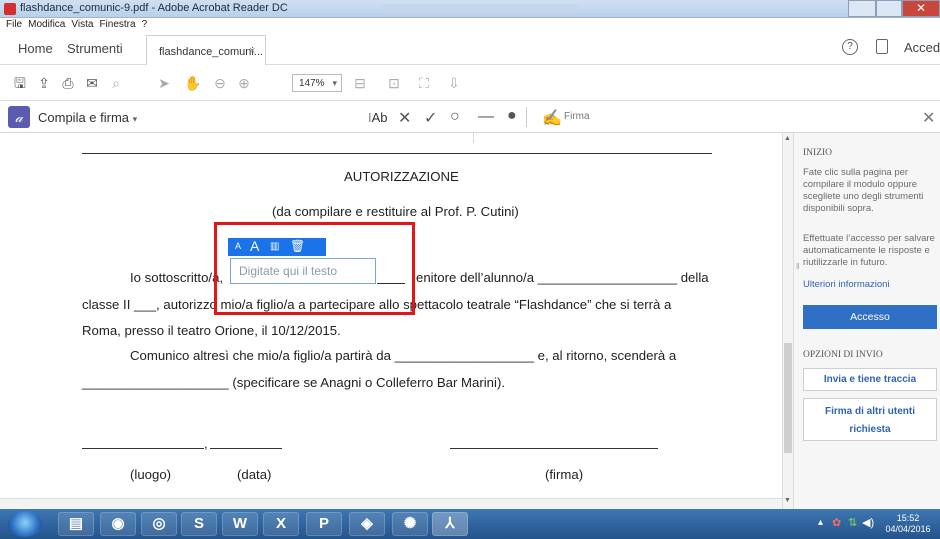  Describe the element at coordinates (324, 524) in the screenshot. I see `powerpoint-icon: P` at that location.